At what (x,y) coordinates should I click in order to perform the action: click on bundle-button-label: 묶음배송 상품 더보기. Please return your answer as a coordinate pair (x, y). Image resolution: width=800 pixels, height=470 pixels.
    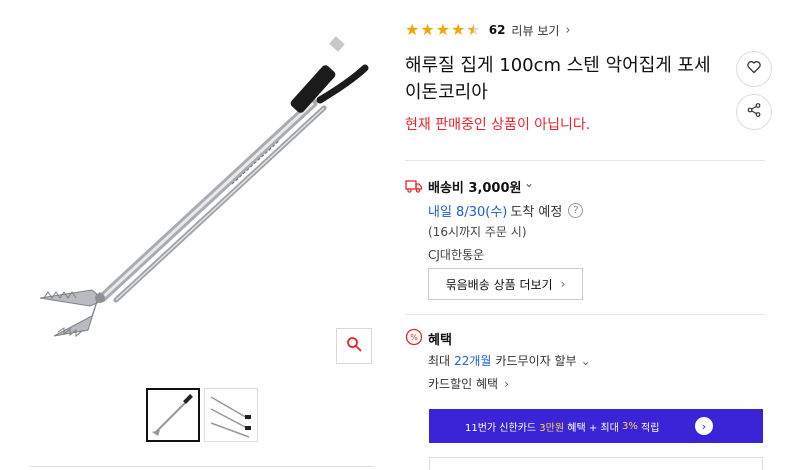
    Looking at the image, I should click on (499, 284).